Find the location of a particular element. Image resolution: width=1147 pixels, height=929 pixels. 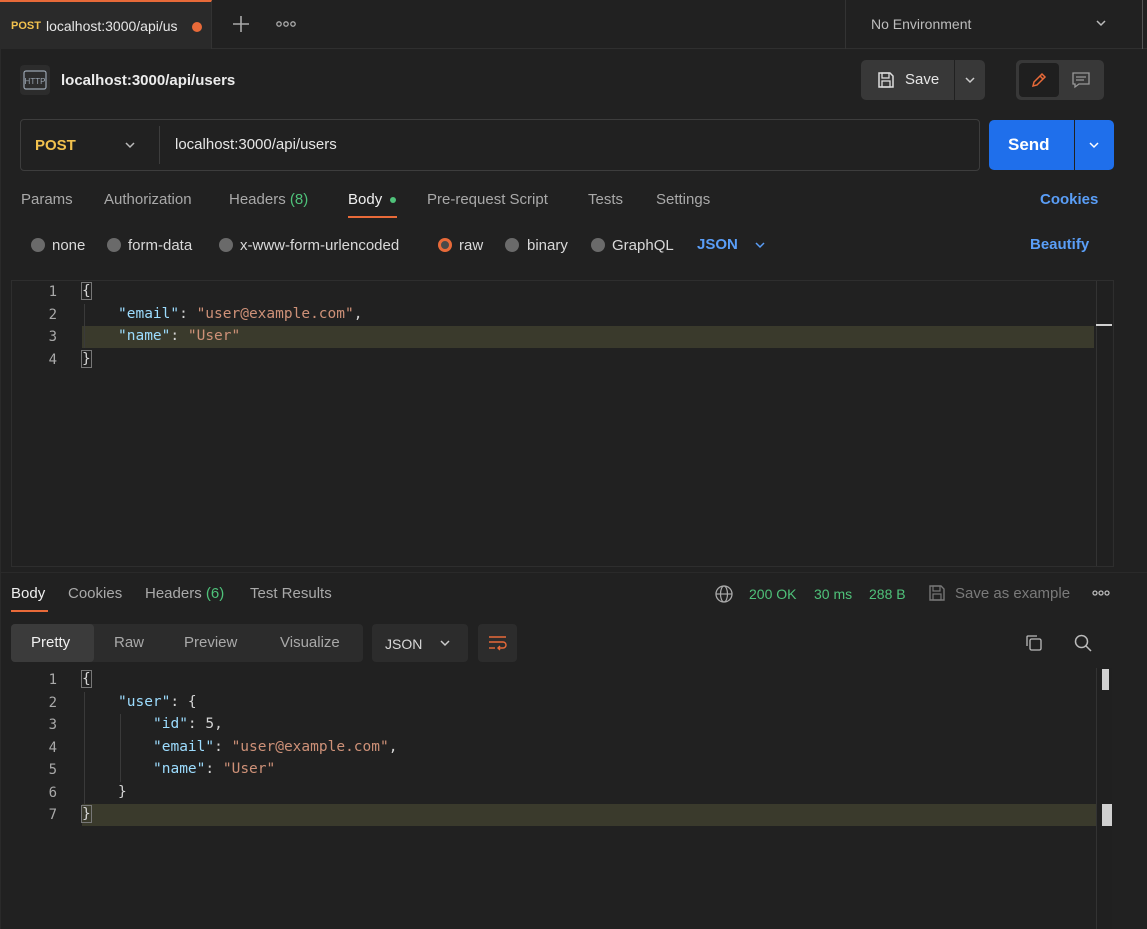

view-pretty-label: Pretty is located at coordinates (50, 642).